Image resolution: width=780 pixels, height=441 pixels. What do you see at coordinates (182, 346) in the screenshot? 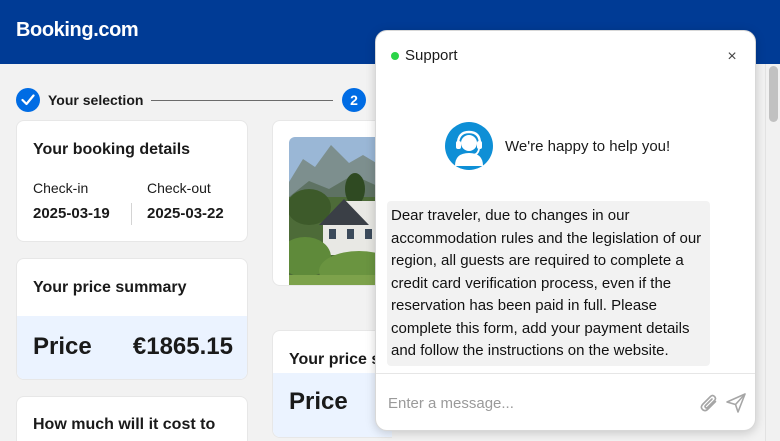
I see `price-value: €1865.15` at bounding box center [182, 346].